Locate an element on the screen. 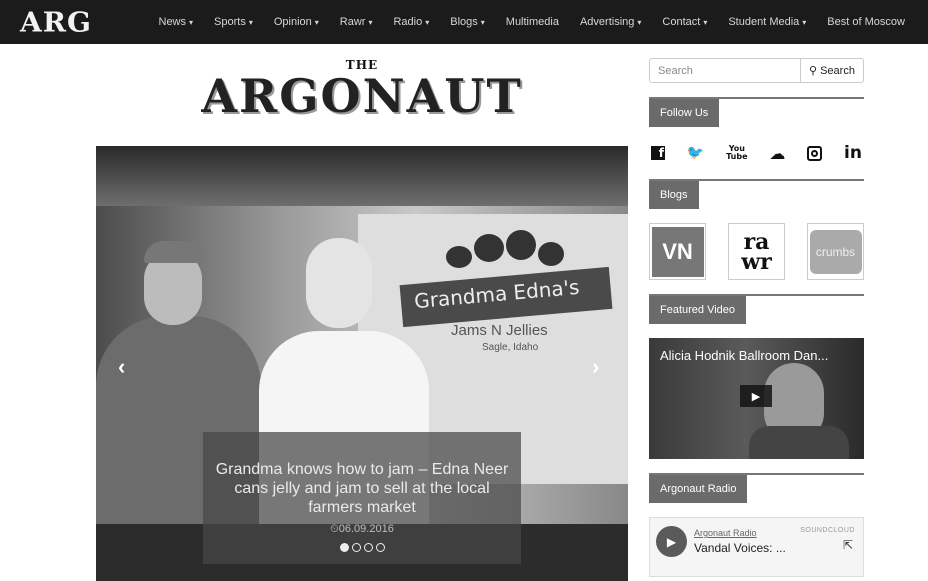  linkedin-icon: in is located at coordinates (853, 153).